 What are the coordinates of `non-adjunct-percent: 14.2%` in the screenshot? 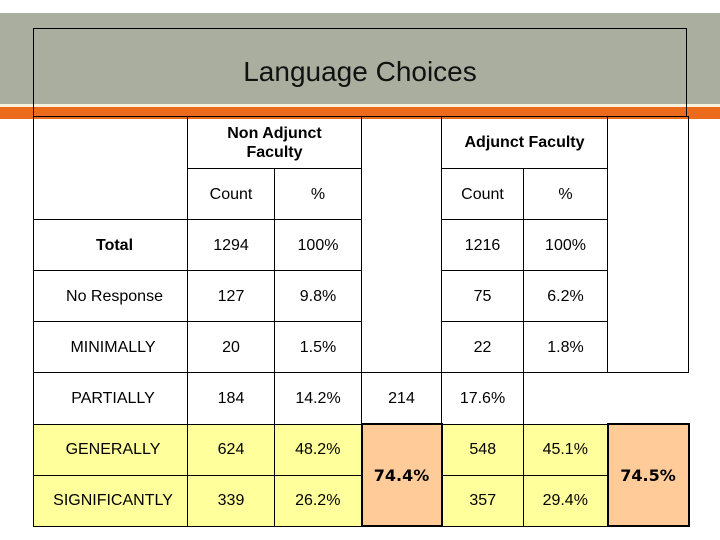 It's located at (318, 398).